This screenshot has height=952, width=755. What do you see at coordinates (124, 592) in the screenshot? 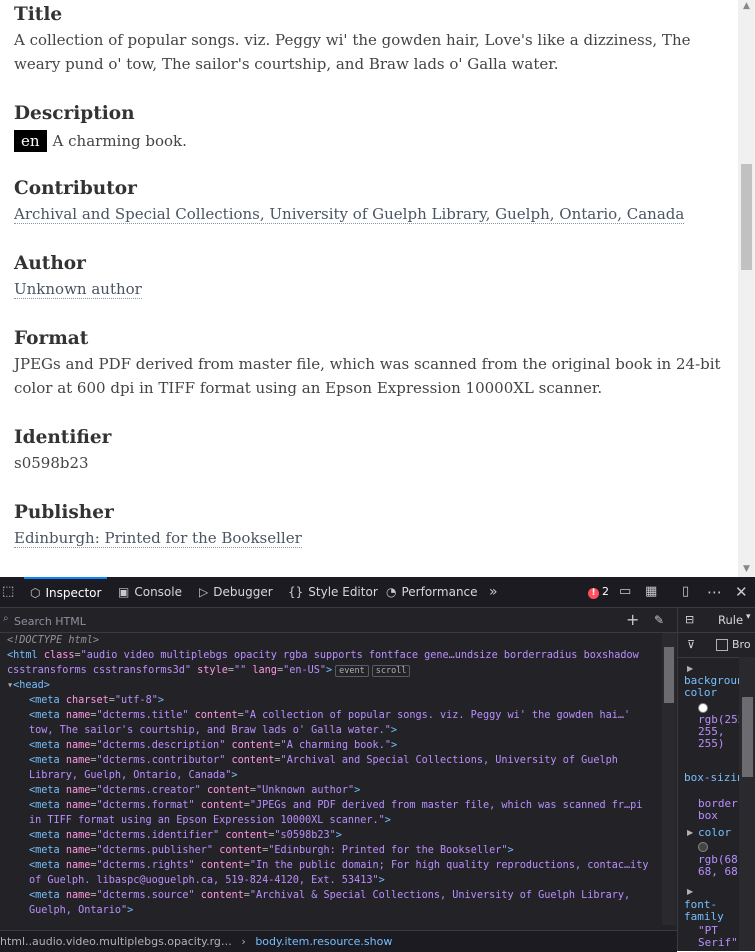
I see `console-icon: ▣` at bounding box center [124, 592].